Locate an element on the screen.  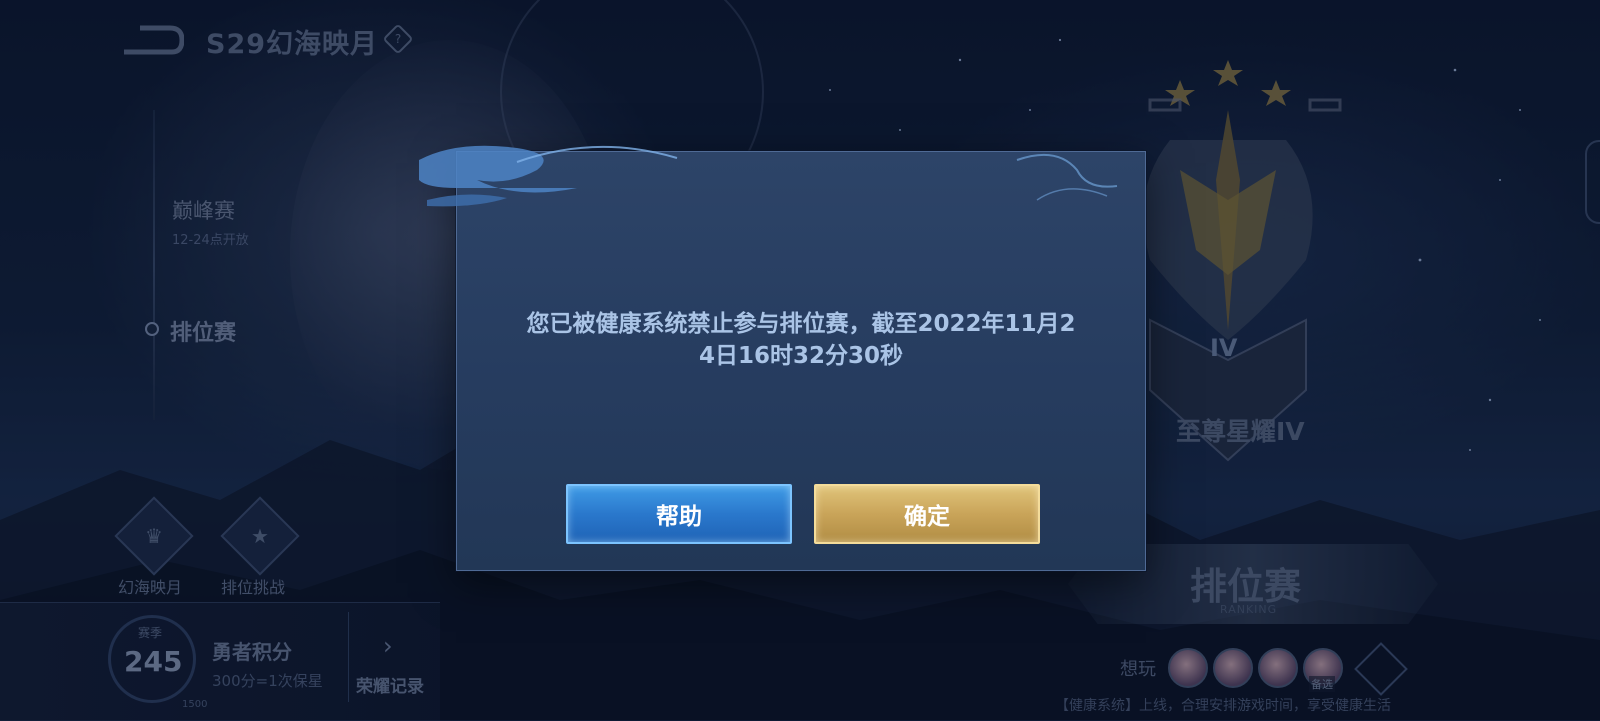
wave-ornament is located at coordinates (768, 176).